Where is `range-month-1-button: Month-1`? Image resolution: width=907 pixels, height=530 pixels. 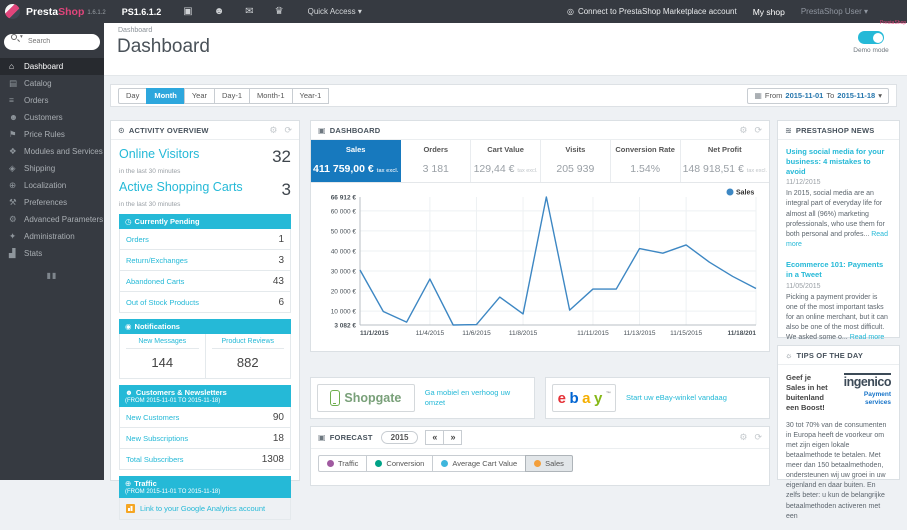 range-month-1-button: Month-1 is located at coordinates (271, 95).